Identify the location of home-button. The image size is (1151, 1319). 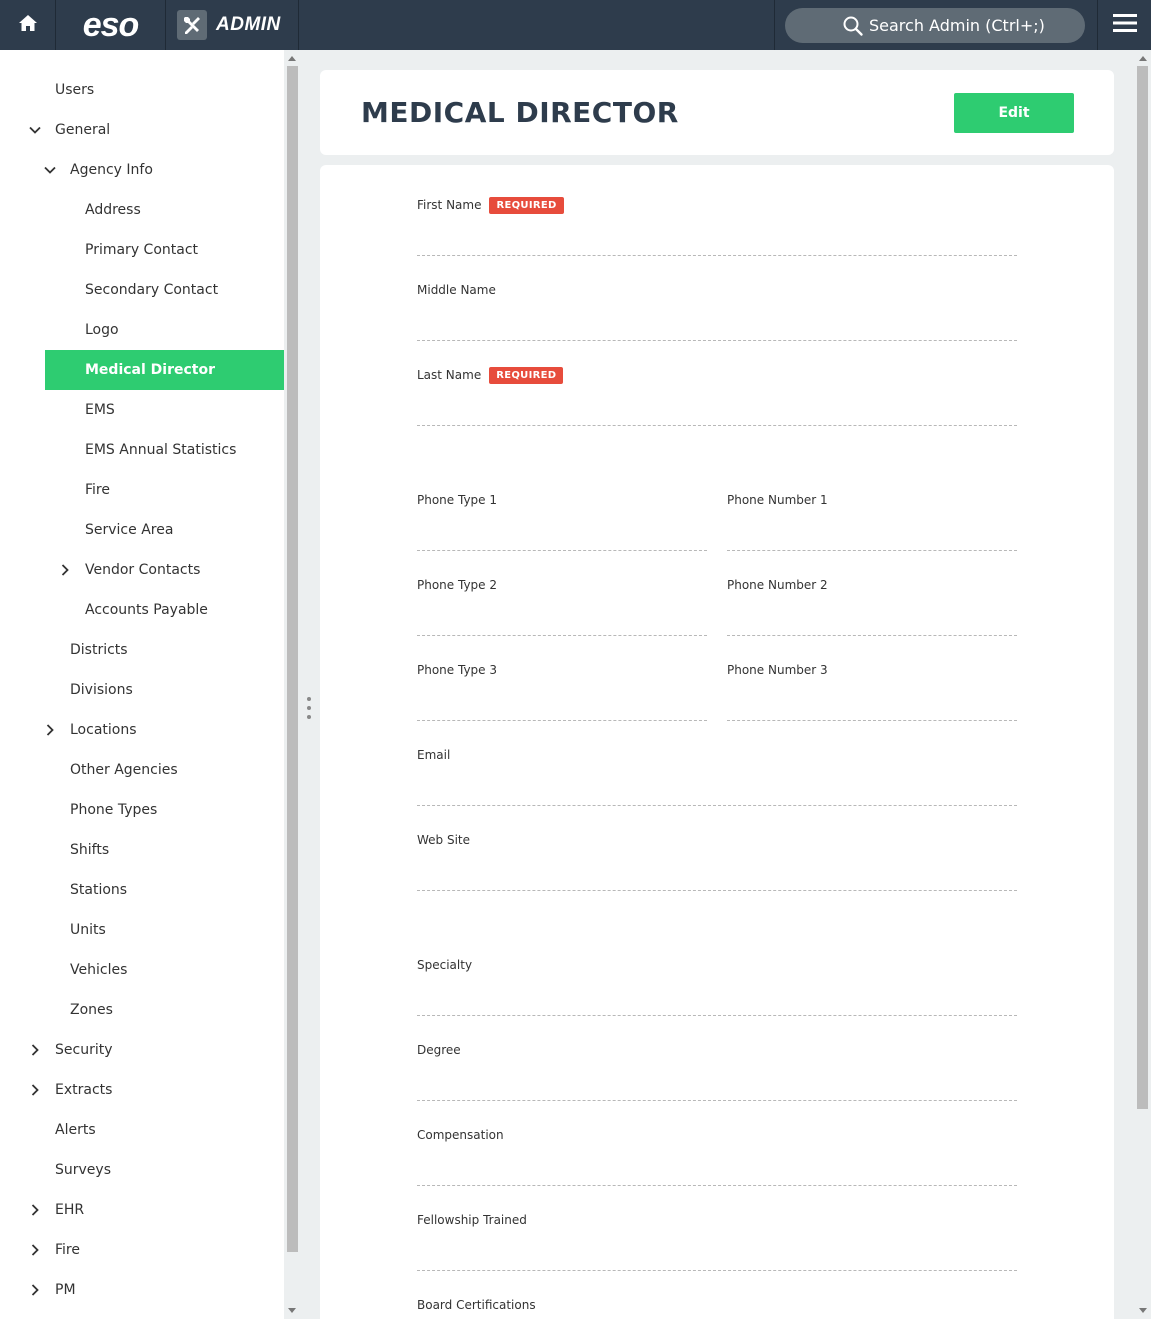
(28, 25).